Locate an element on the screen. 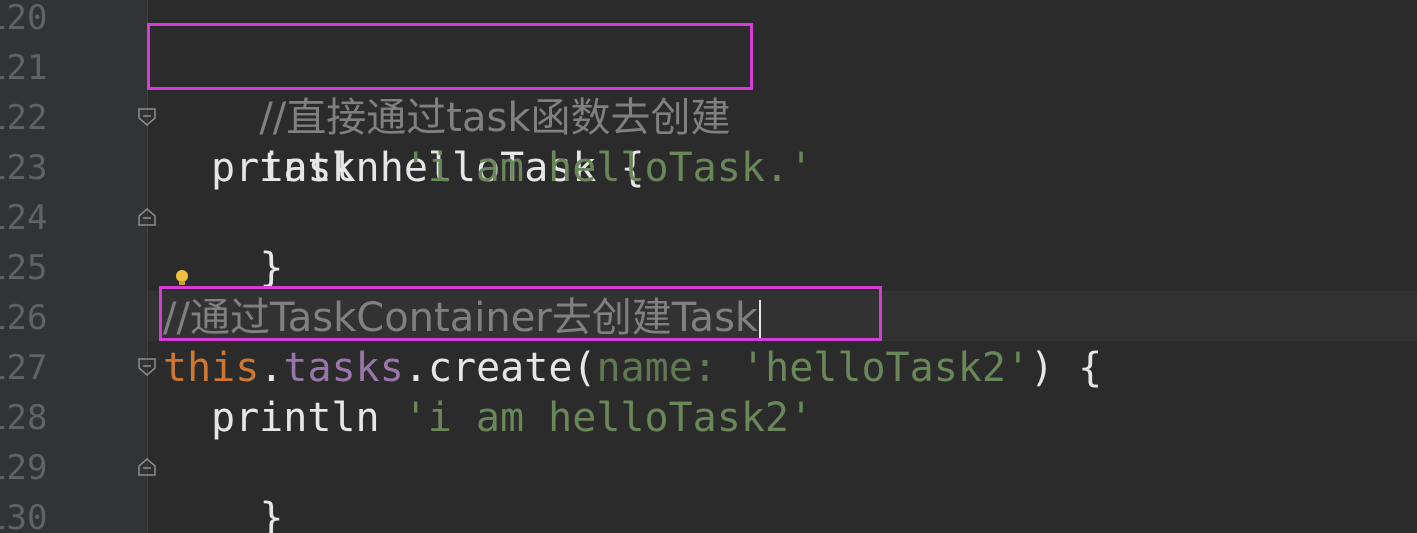 This screenshot has width=1417, height=533. line-number: 130 is located at coordinates (24, 515).